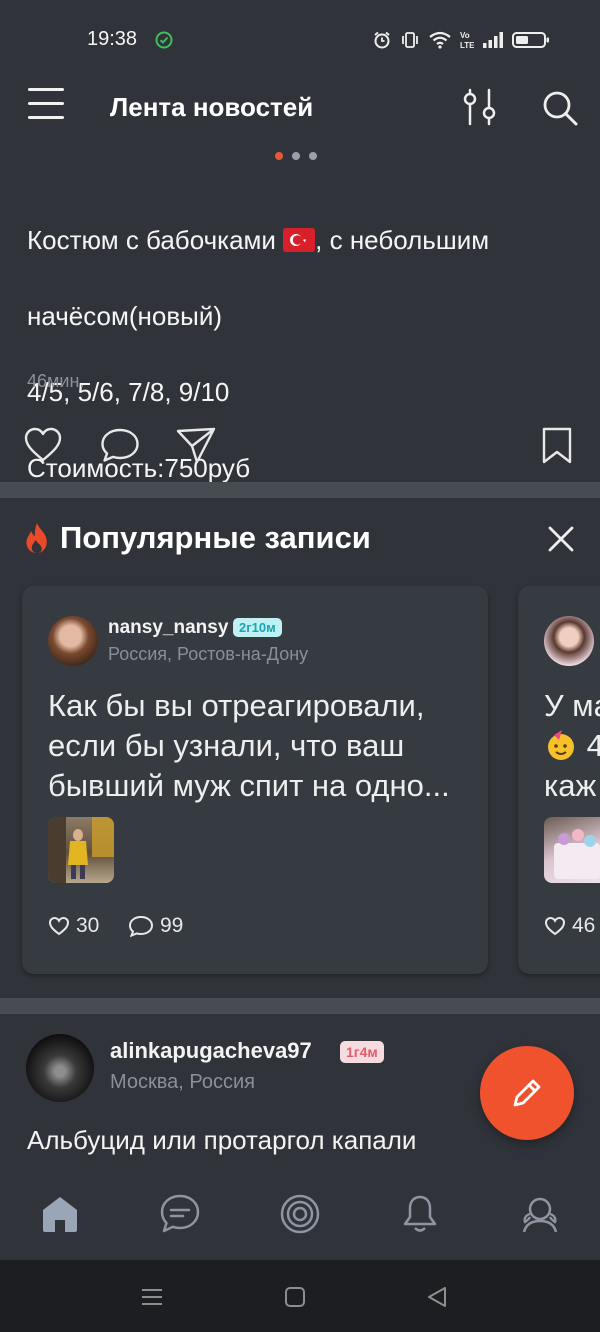  Describe the element at coordinates (402, 240) in the screenshot. I see `post-text-line: , с небольшим` at that location.